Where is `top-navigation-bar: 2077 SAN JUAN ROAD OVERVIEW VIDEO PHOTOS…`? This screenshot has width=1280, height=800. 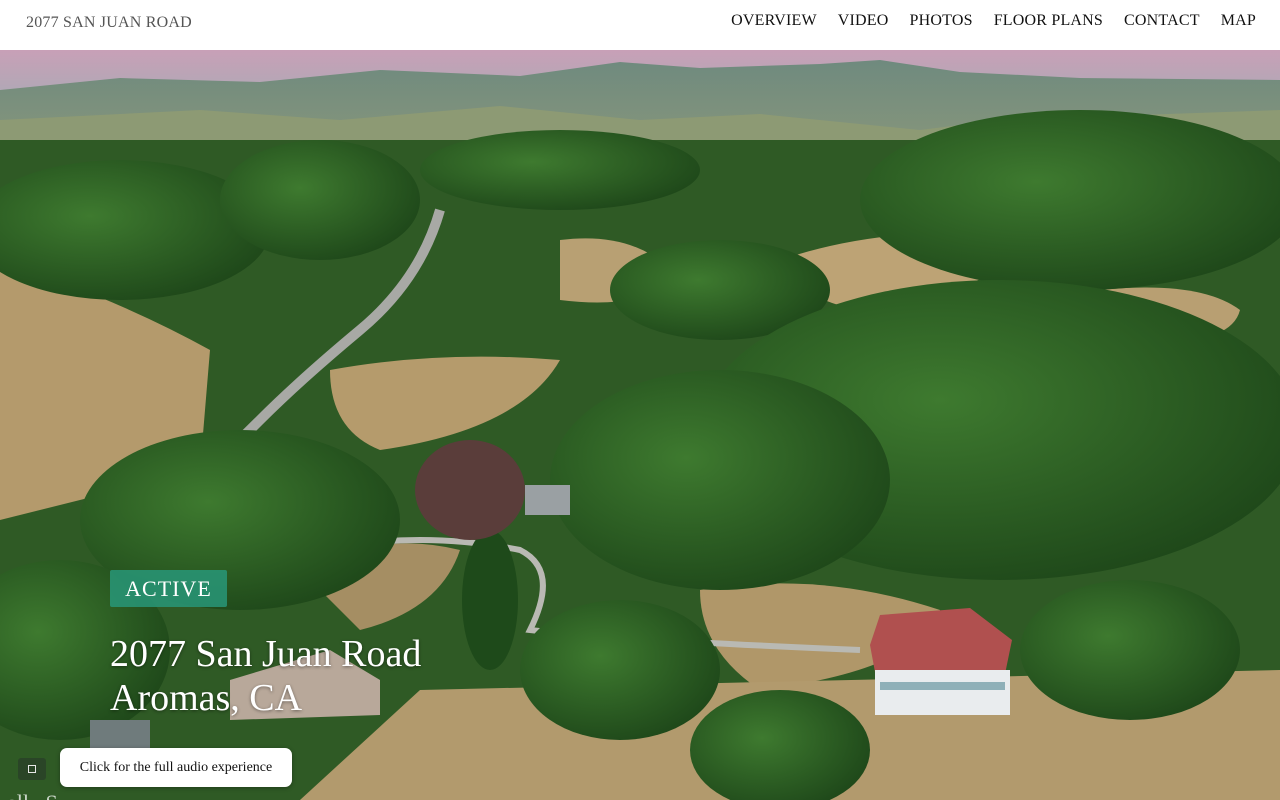 top-navigation-bar: 2077 SAN JUAN ROAD OVERVIEW VIDEO PHOTOS… is located at coordinates (640, 25).